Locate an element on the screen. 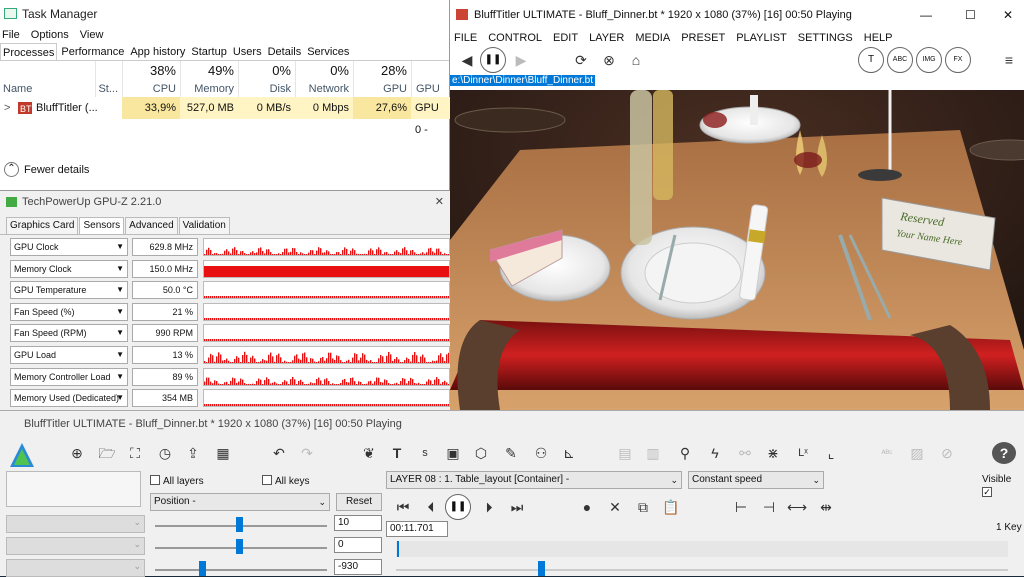 Image resolution: width=1024 pixels, height=577 pixels. menu-file: File is located at coordinates (11, 35).